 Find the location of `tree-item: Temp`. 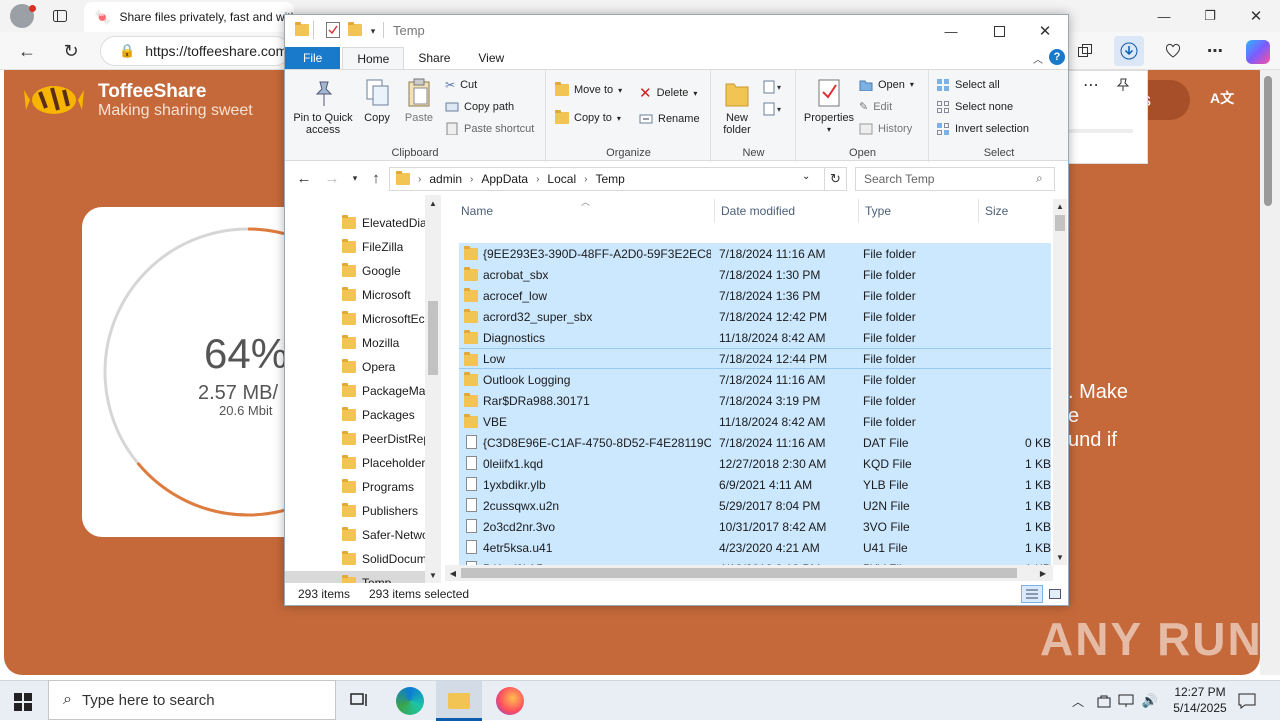

tree-item: Temp is located at coordinates (363, 577).